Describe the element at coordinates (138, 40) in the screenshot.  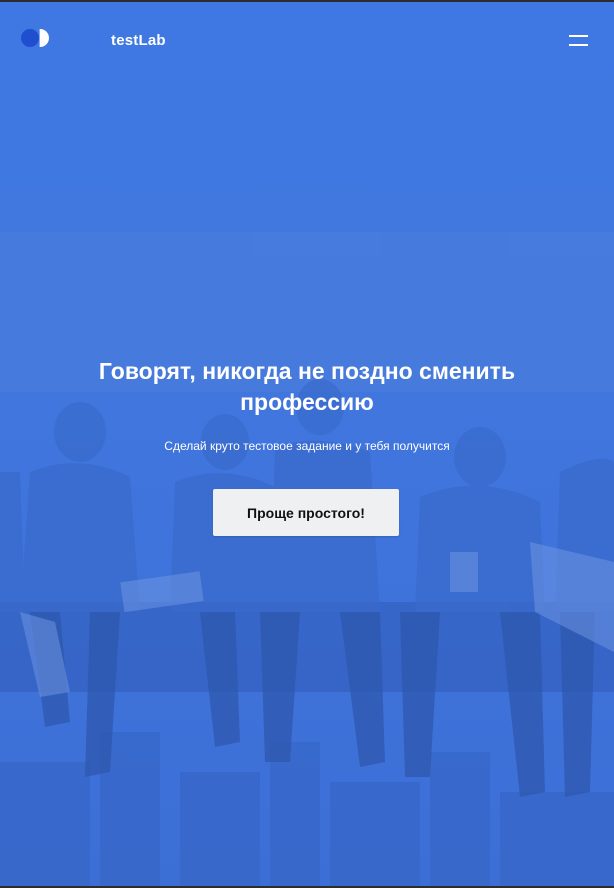
I see `brand-name: testLab` at that location.